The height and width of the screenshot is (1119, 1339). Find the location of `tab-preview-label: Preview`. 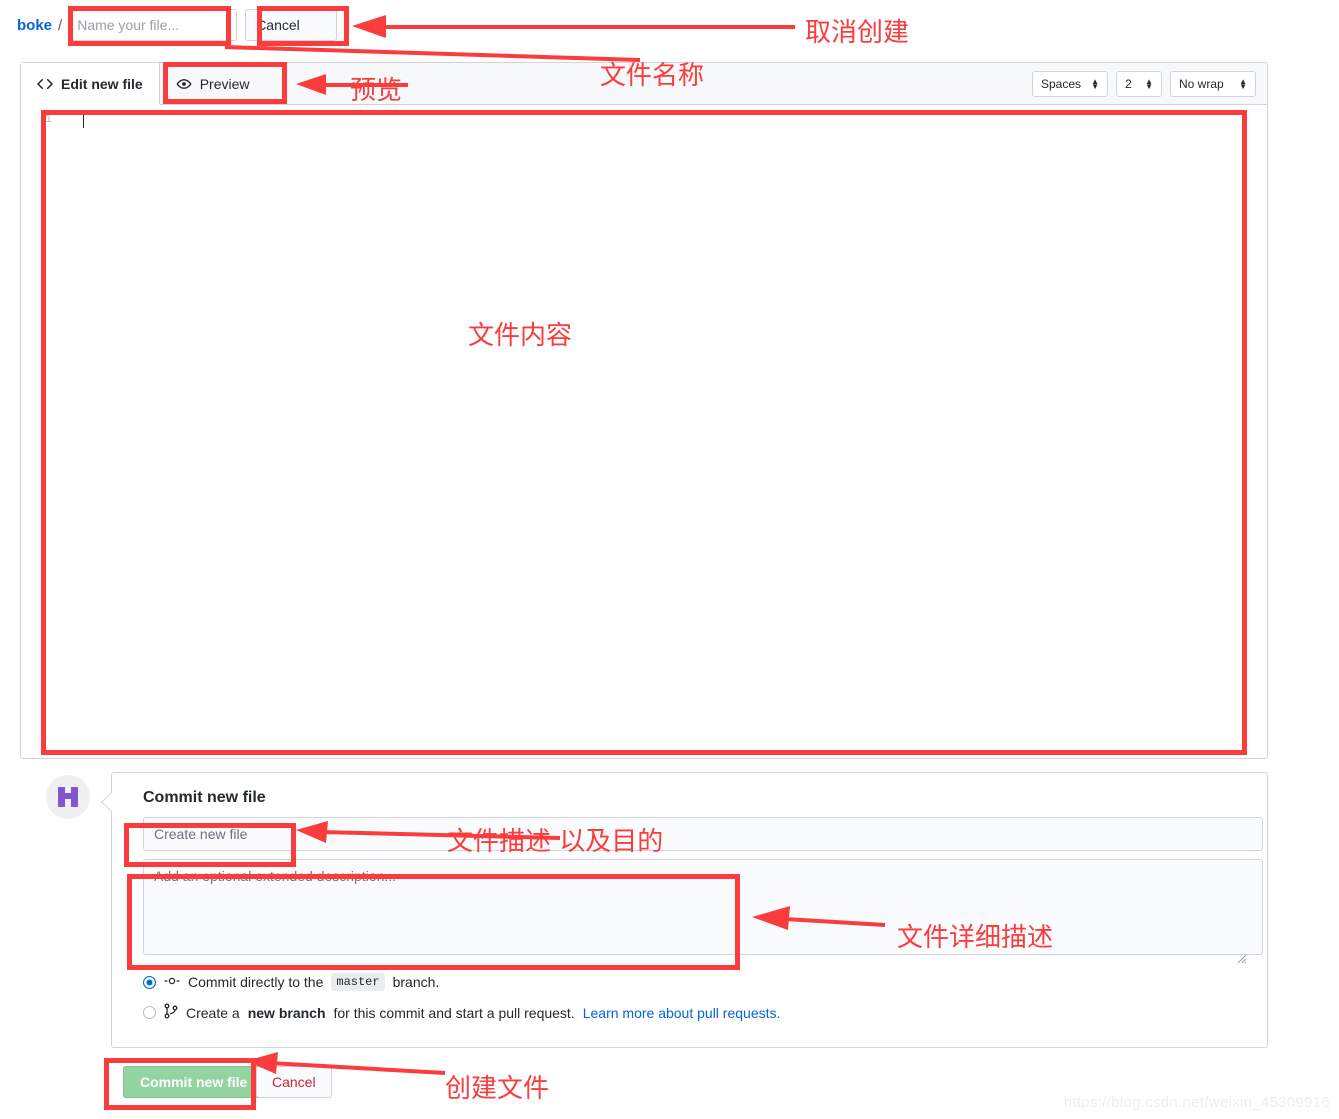

tab-preview-label: Preview is located at coordinates (224, 83).